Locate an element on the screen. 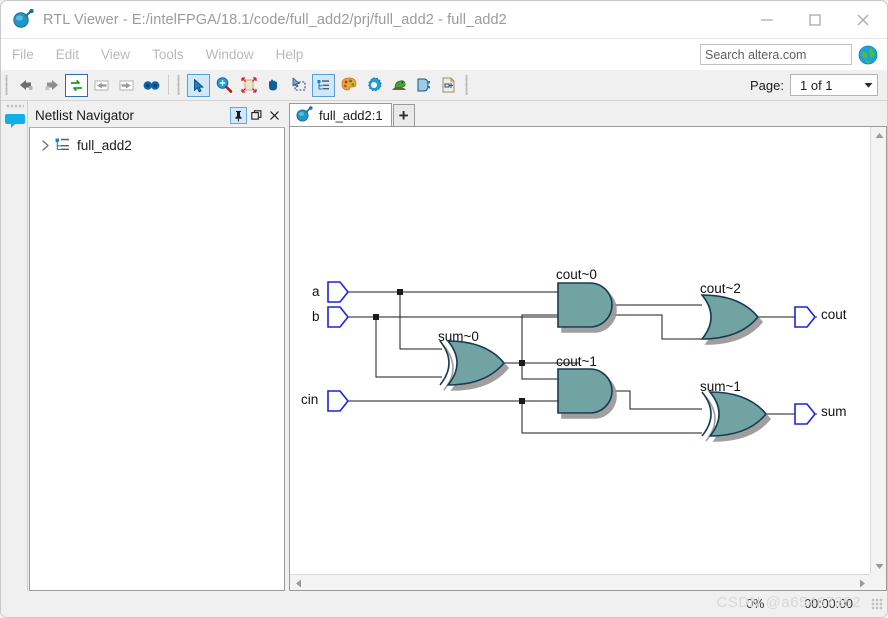 This screenshot has width=888, height=618. menu-view: View is located at coordinates (115, 54).